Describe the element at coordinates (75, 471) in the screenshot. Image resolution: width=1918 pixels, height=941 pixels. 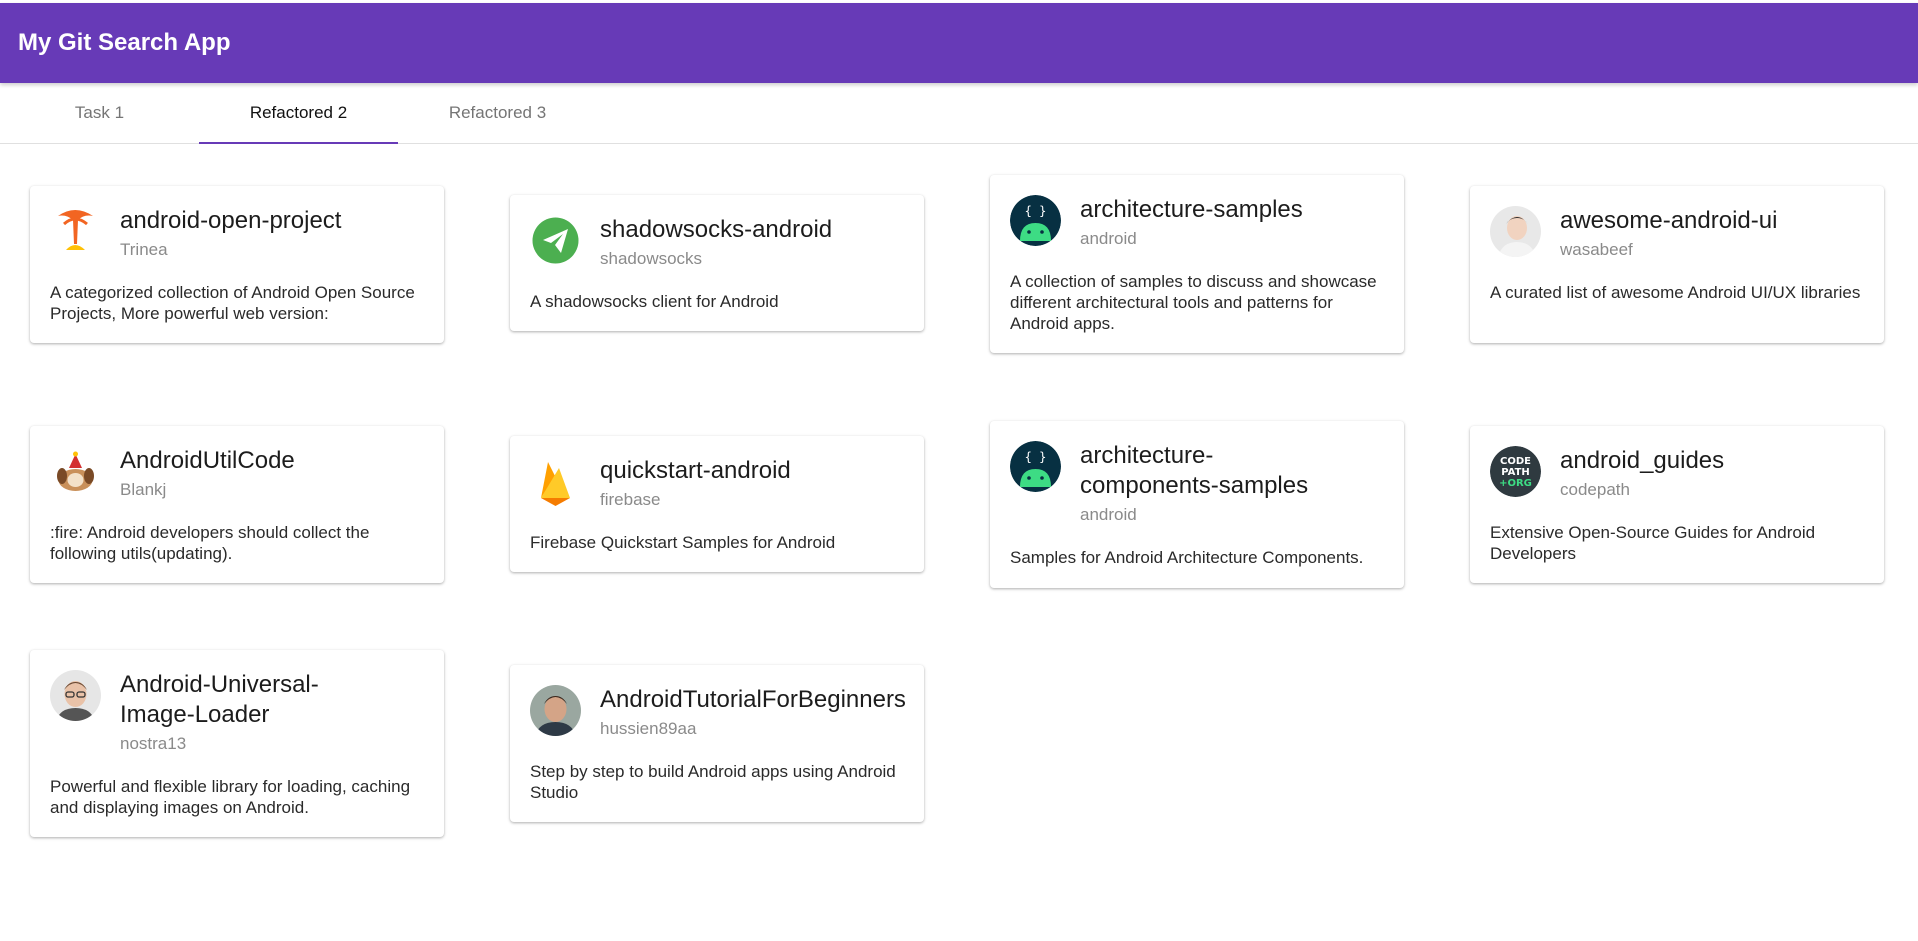
I see `dog-icon` at that location.